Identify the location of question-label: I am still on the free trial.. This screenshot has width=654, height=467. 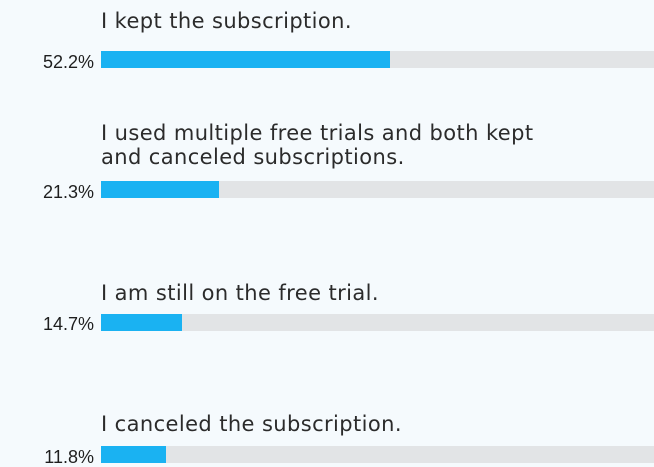
(240, 293).